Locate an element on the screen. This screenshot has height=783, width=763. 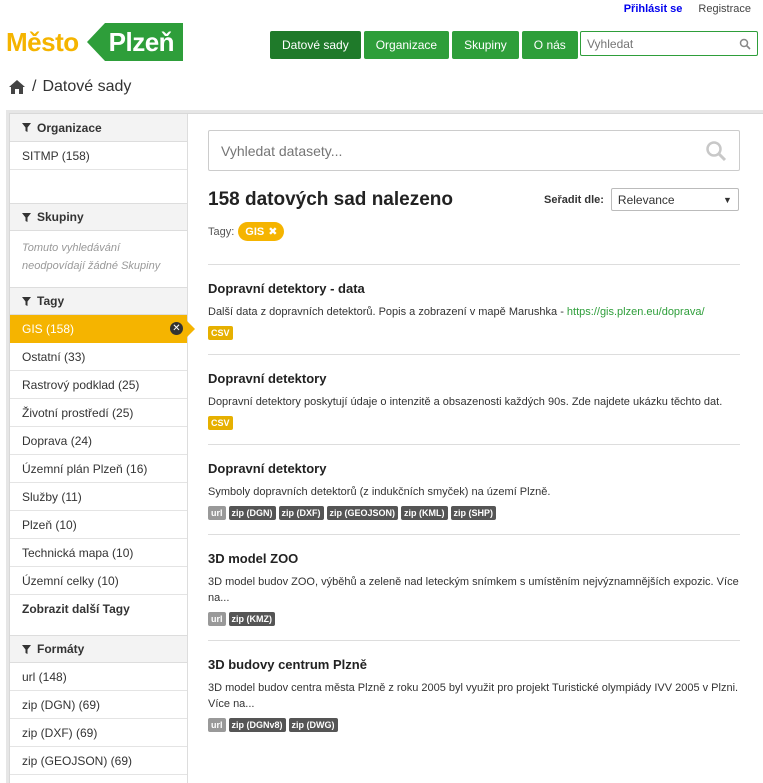
header-search is located at coordinates (669, 43).